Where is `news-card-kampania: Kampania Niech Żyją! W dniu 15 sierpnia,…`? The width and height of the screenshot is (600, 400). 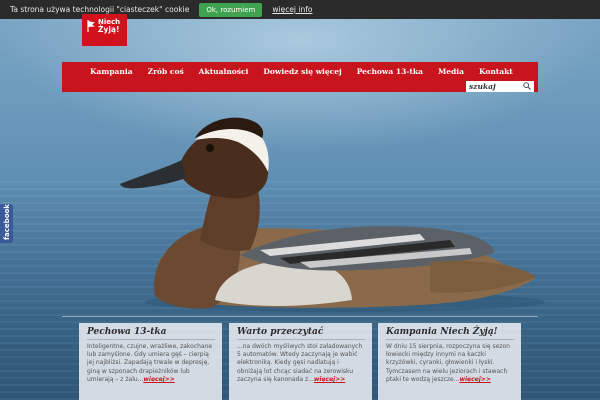
news-card-kampania: Kampania Niech Żyją! W dniu 15 sierpnia,… is located at coordinates (449, 361).